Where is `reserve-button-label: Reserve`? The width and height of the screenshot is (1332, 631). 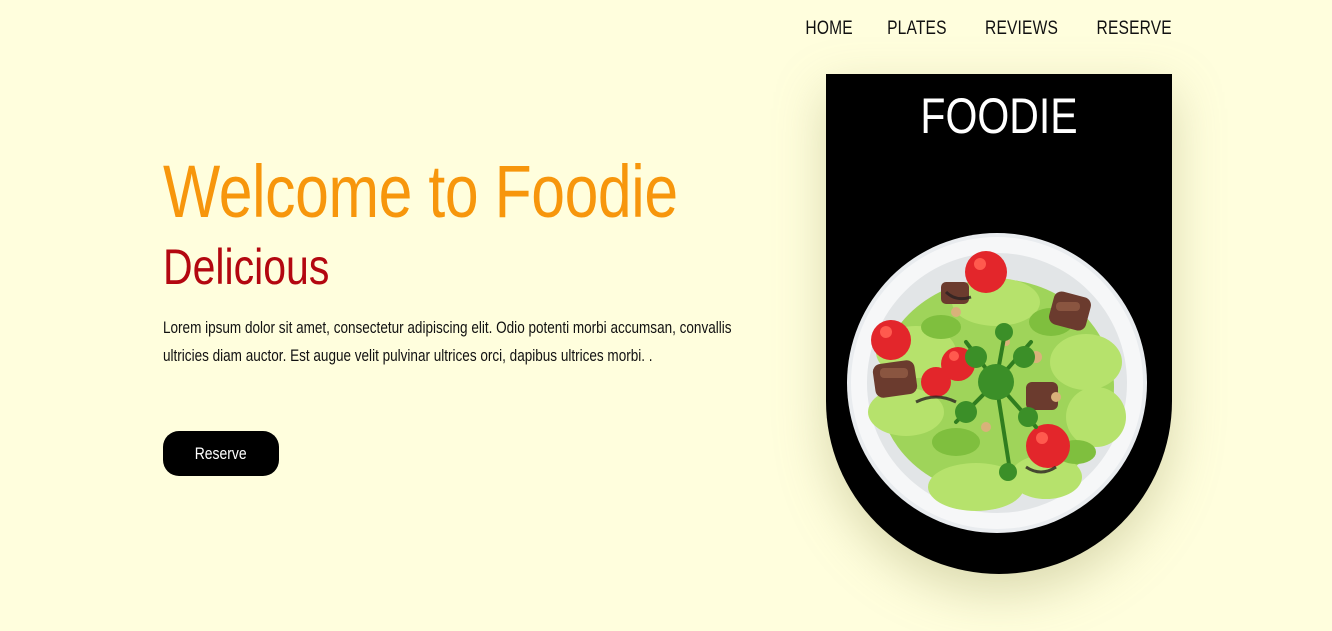
reserve-button-label: Reserve is located at coordinates (221, 453).